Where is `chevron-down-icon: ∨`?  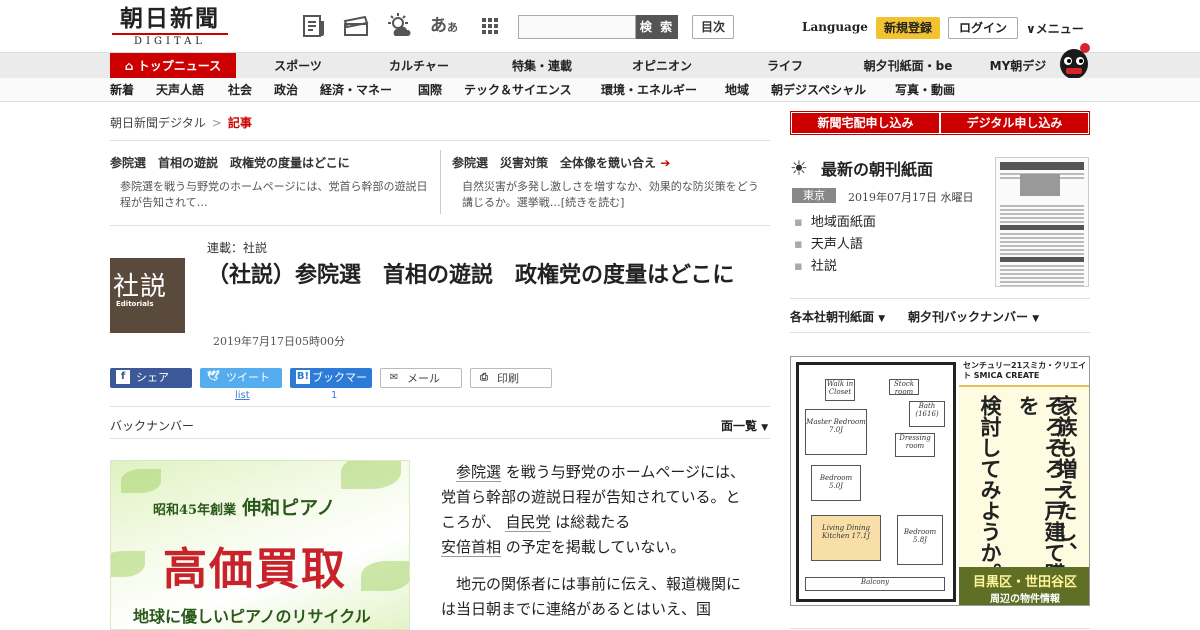 chevron-down-icon: ∨ is located at coordinates (1031, 29).